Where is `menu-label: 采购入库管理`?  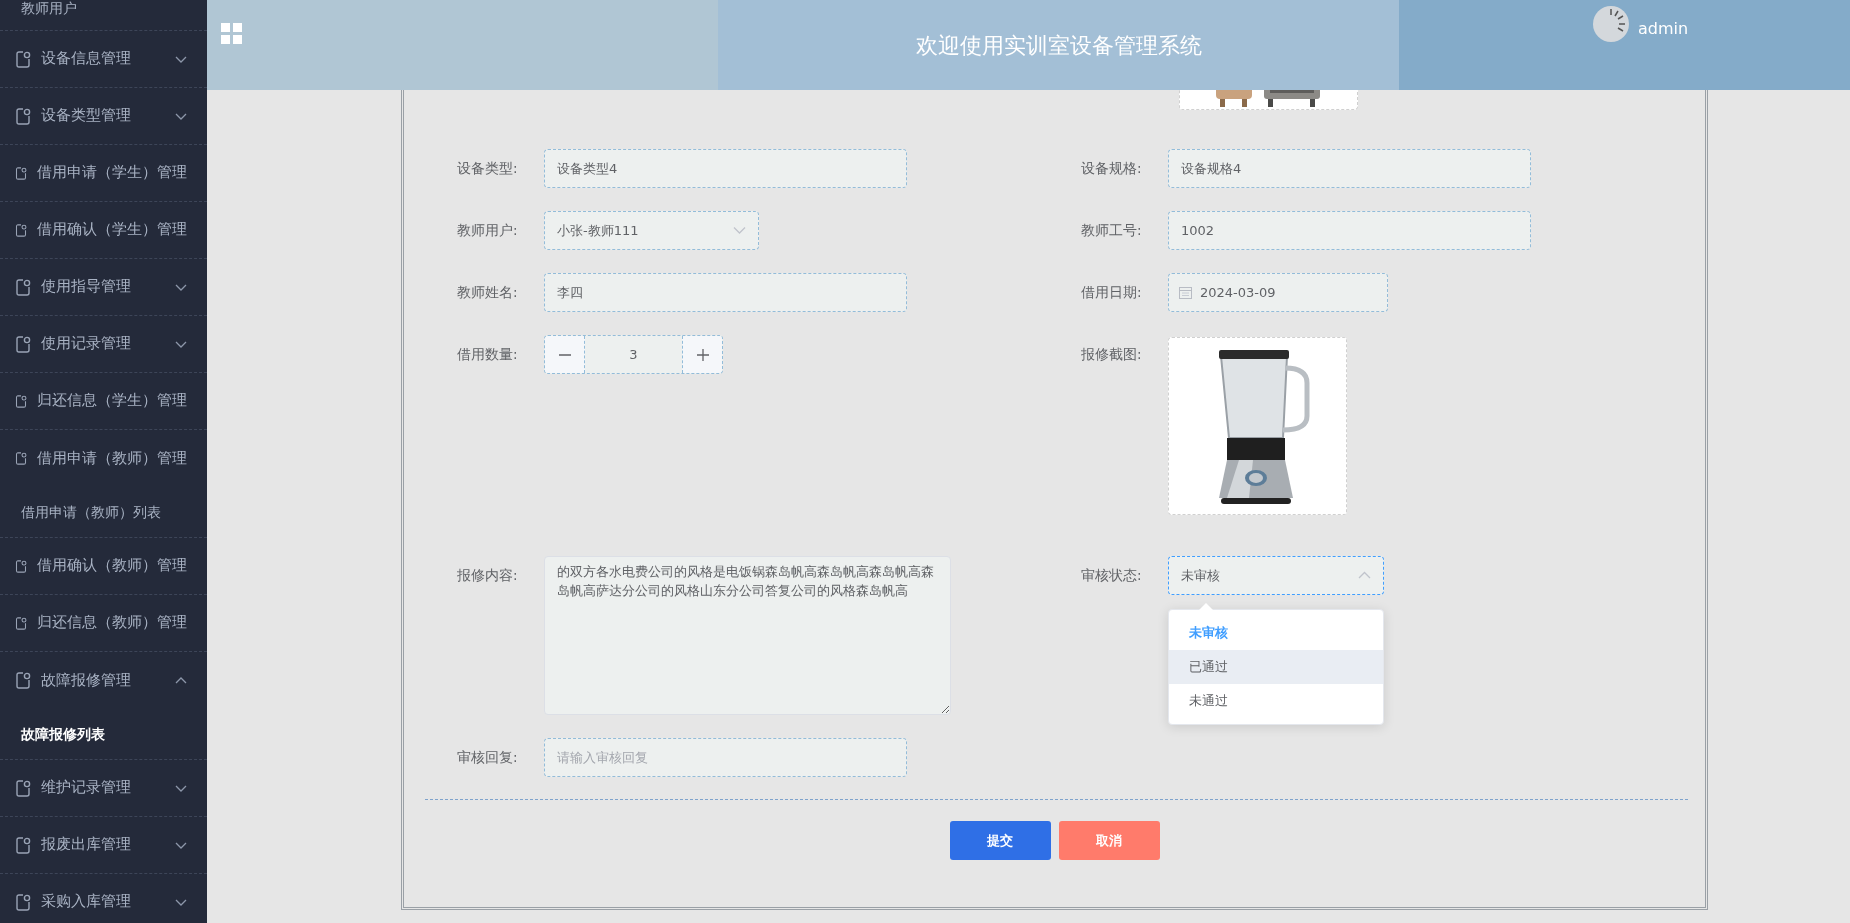 menu-label: 采购入库管理 is located at coordinates (86, 902).